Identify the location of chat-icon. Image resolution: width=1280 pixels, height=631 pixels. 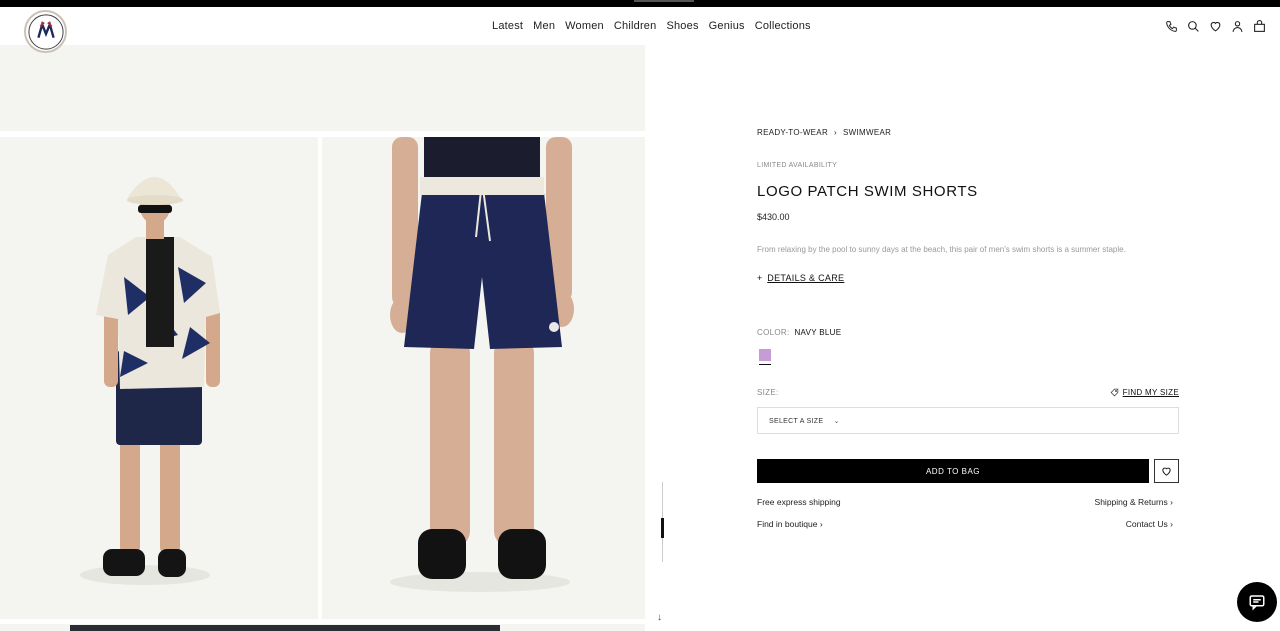
(1257, 603).